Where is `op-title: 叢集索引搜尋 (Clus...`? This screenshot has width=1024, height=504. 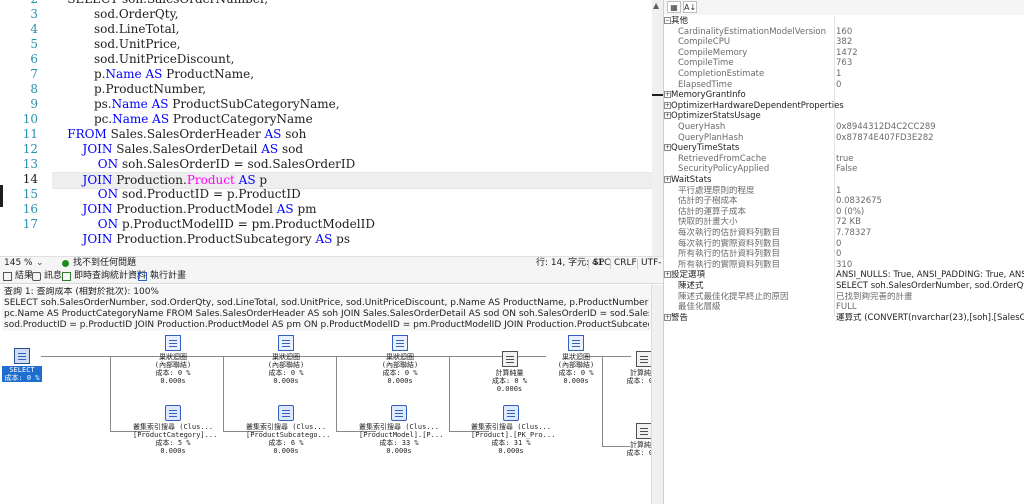 op-title: 叢集索引搜尋 (Clus... is located at coordinates (286, 427).